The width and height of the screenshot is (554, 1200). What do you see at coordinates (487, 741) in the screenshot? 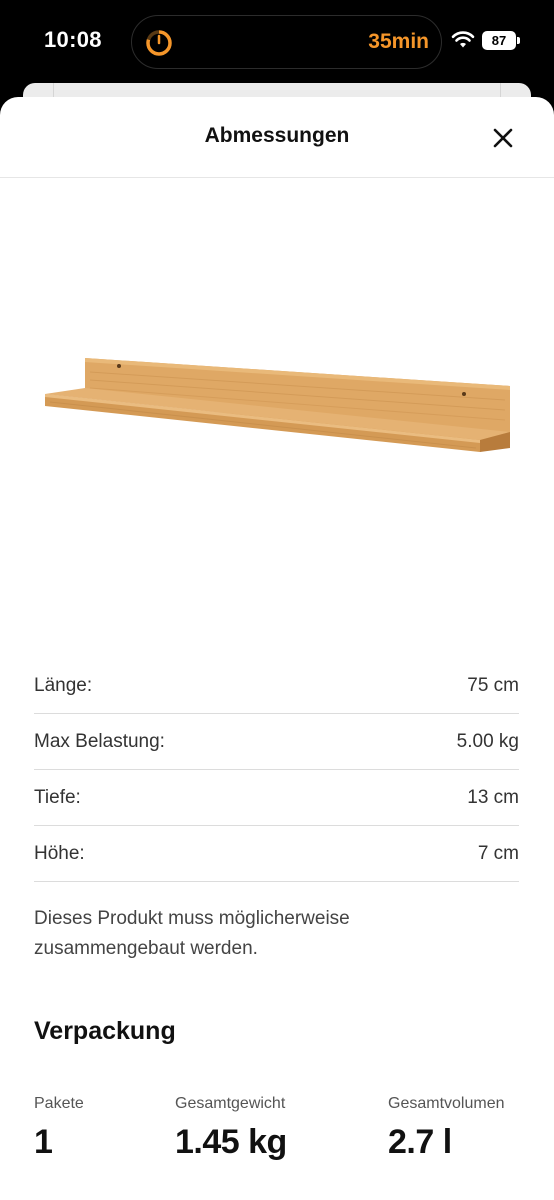
I see `dimension-value: 5.00 kg` at bounding box center [487, 741].